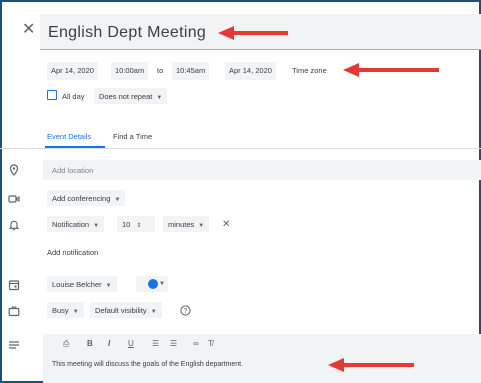 The height and width of the screenshot is (383, 481). I want to click on tab-event-details: Event Details, so click(69, 136).